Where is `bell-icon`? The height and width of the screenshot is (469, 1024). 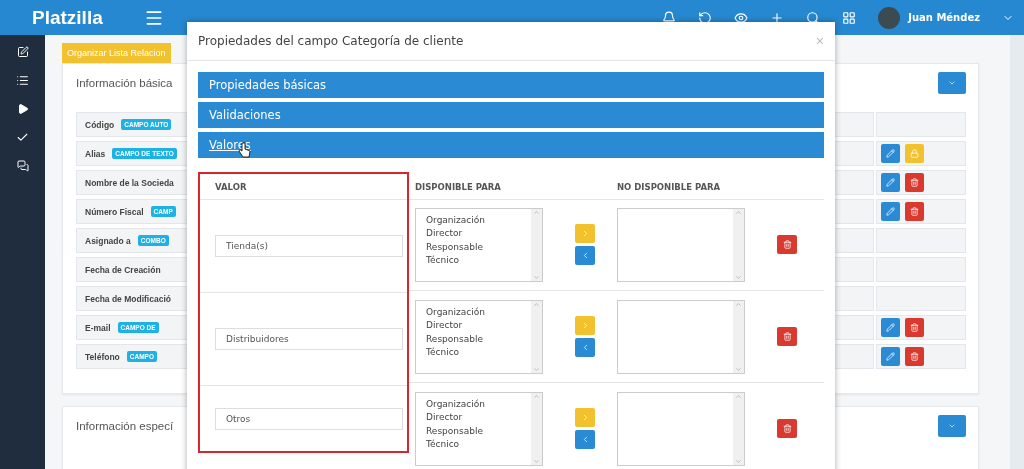 bell-icon is located at coordinates (669, 17).